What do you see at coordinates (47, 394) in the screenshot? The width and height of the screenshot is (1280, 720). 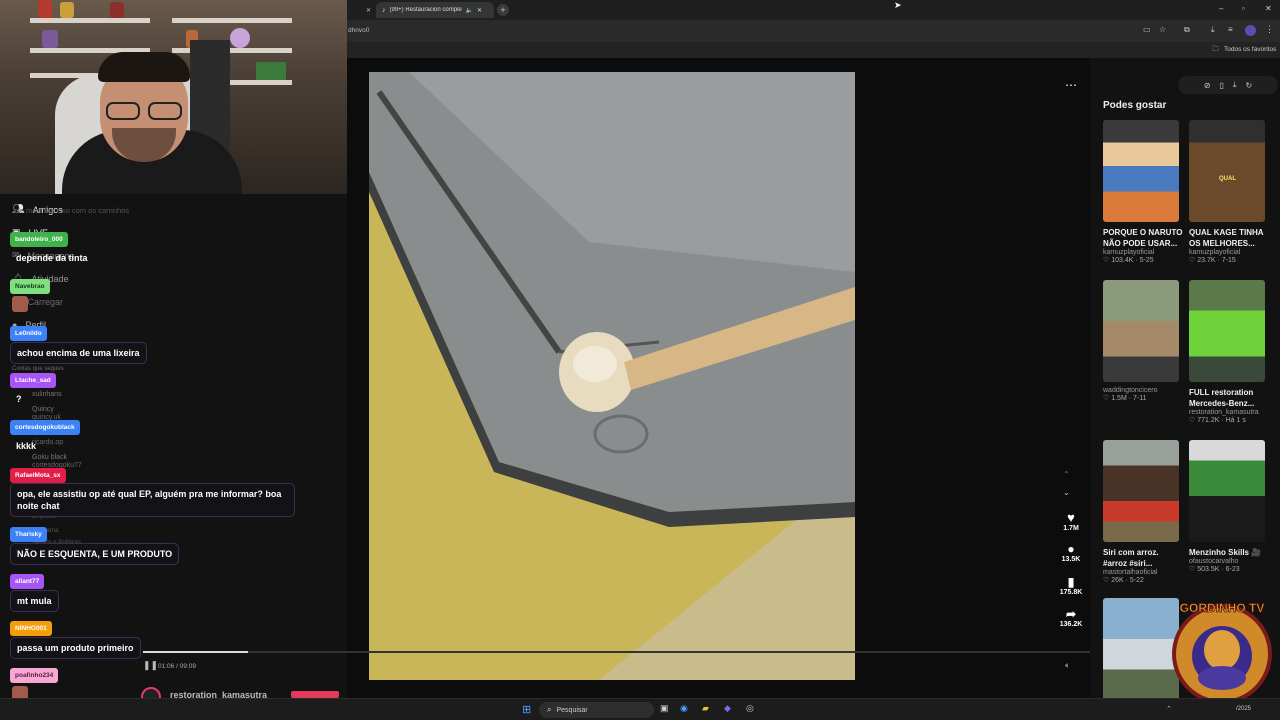 I see `following-account: xulinhans` at bounding box center [47, 394].